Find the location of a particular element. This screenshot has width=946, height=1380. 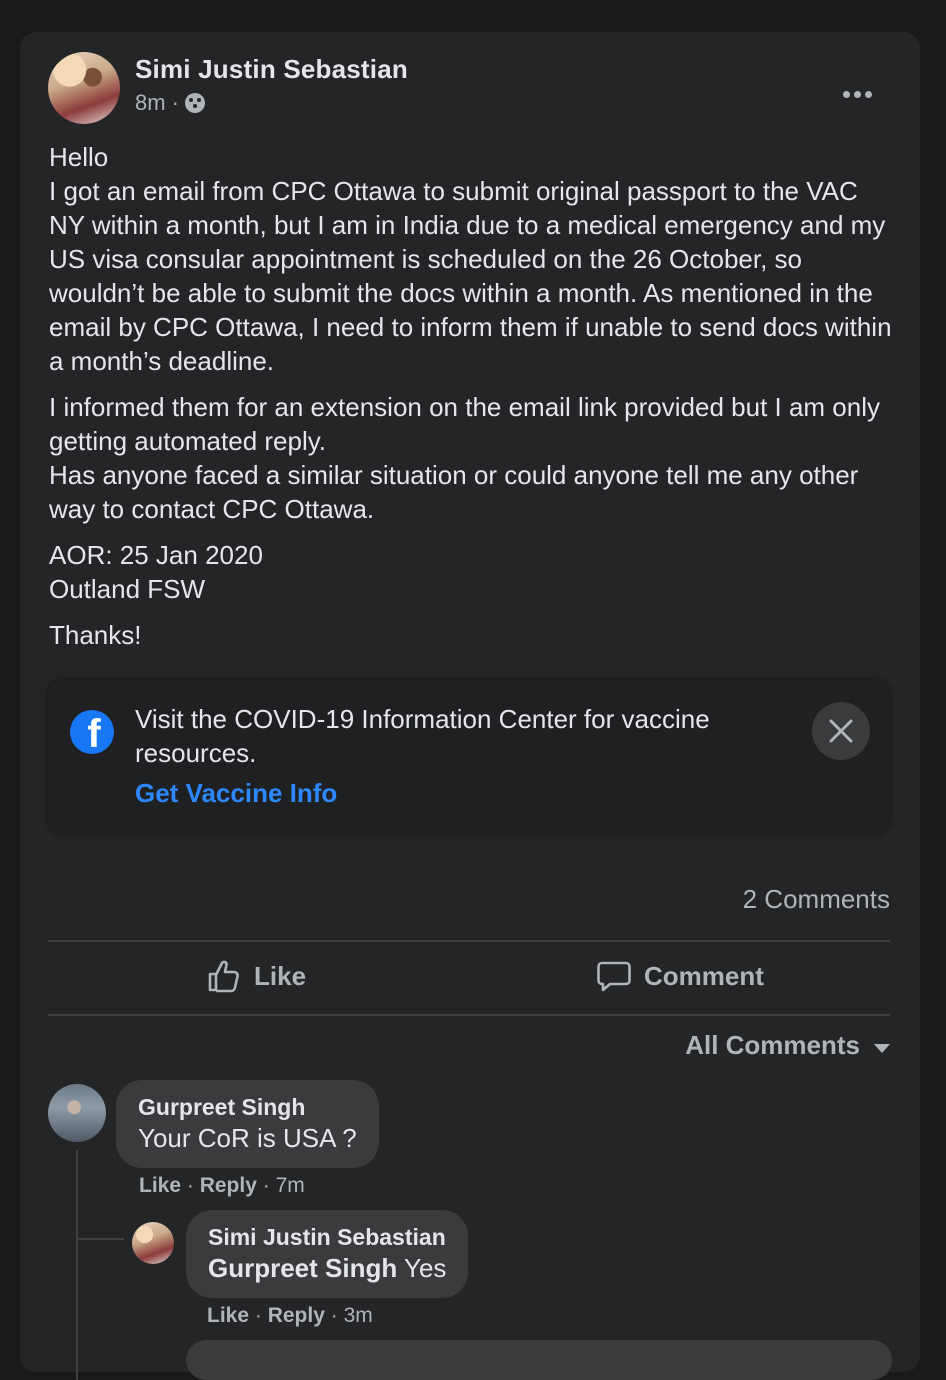

reply-body: Yes is located at coordinates (422, 1268).